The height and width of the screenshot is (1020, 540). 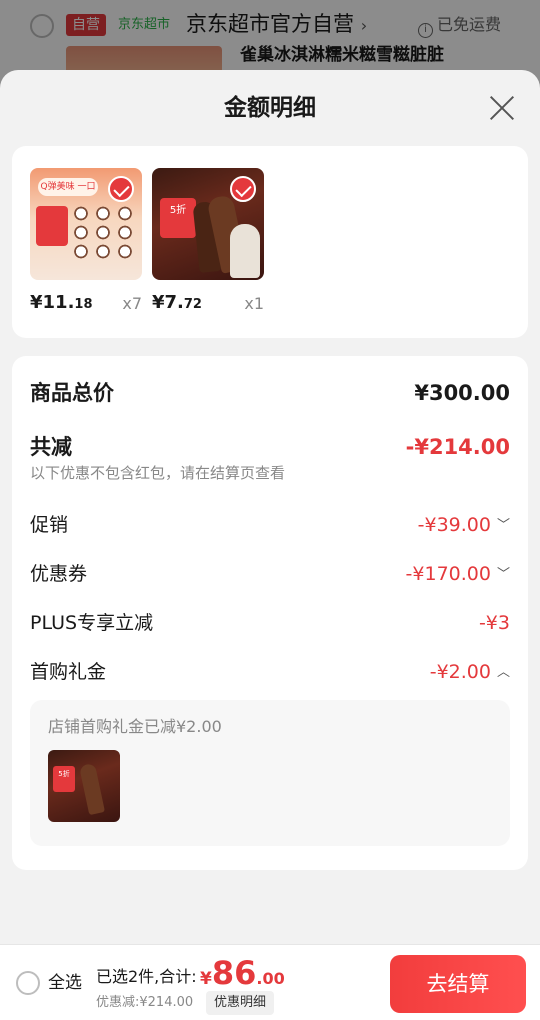 I want to click on coupon-label: 优惠券, so click(x=59, y=574).